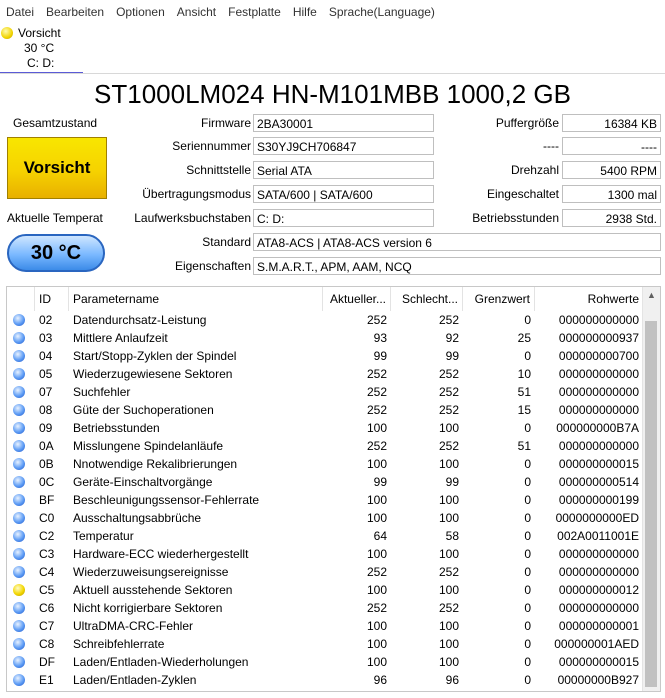 The width and height of the screenshot is (665, 698). Describe the element at coordinates (382, 12) in the screenshot. I see `menu-sprache: Sprache(Language)` at that location.